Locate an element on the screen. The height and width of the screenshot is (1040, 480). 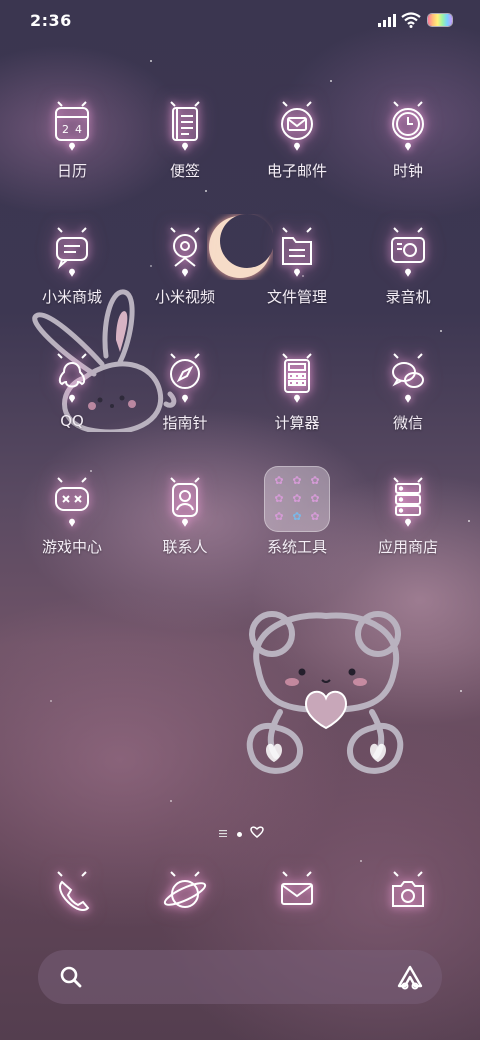
dock-phone is located at coordinates (72, 896).